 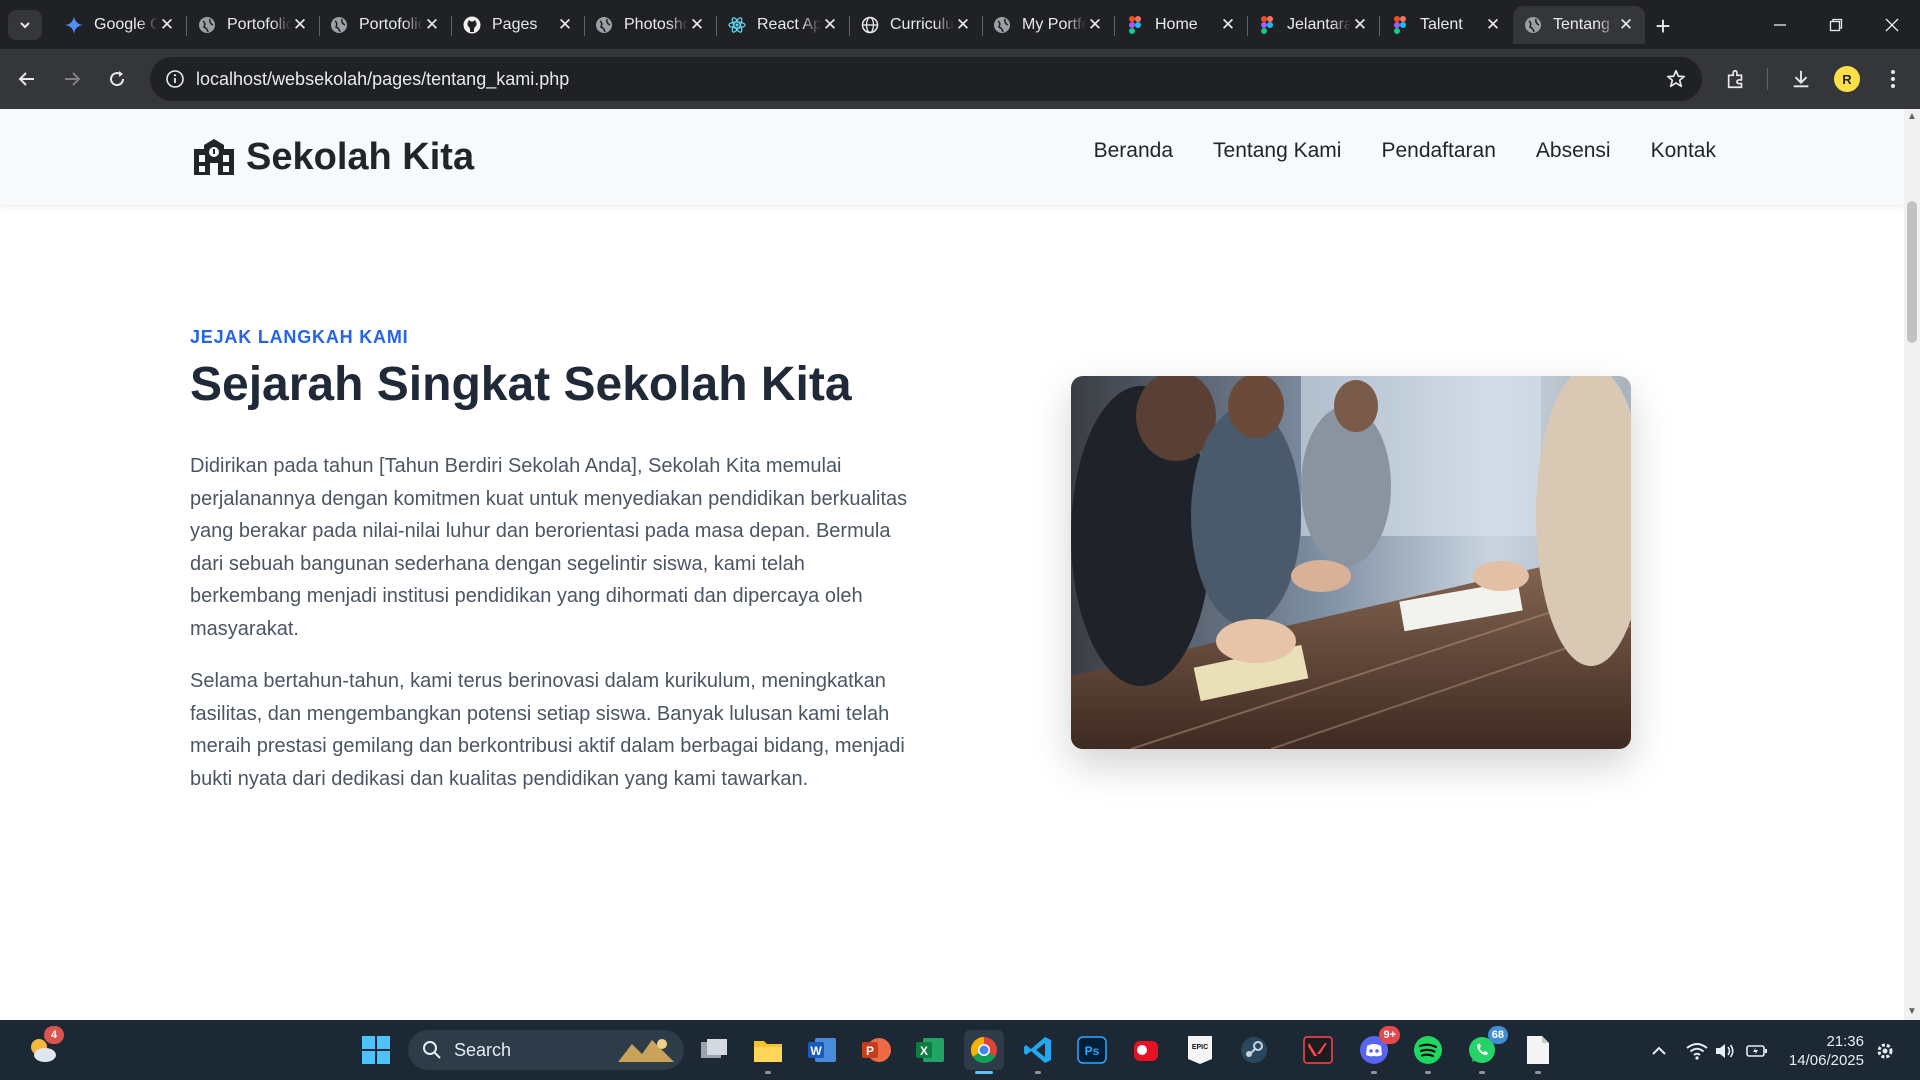 What do you see at coordinates (259, 24) in the screenshot?
I see `tab-title: Portofolio` at bounding box center [259, 24].